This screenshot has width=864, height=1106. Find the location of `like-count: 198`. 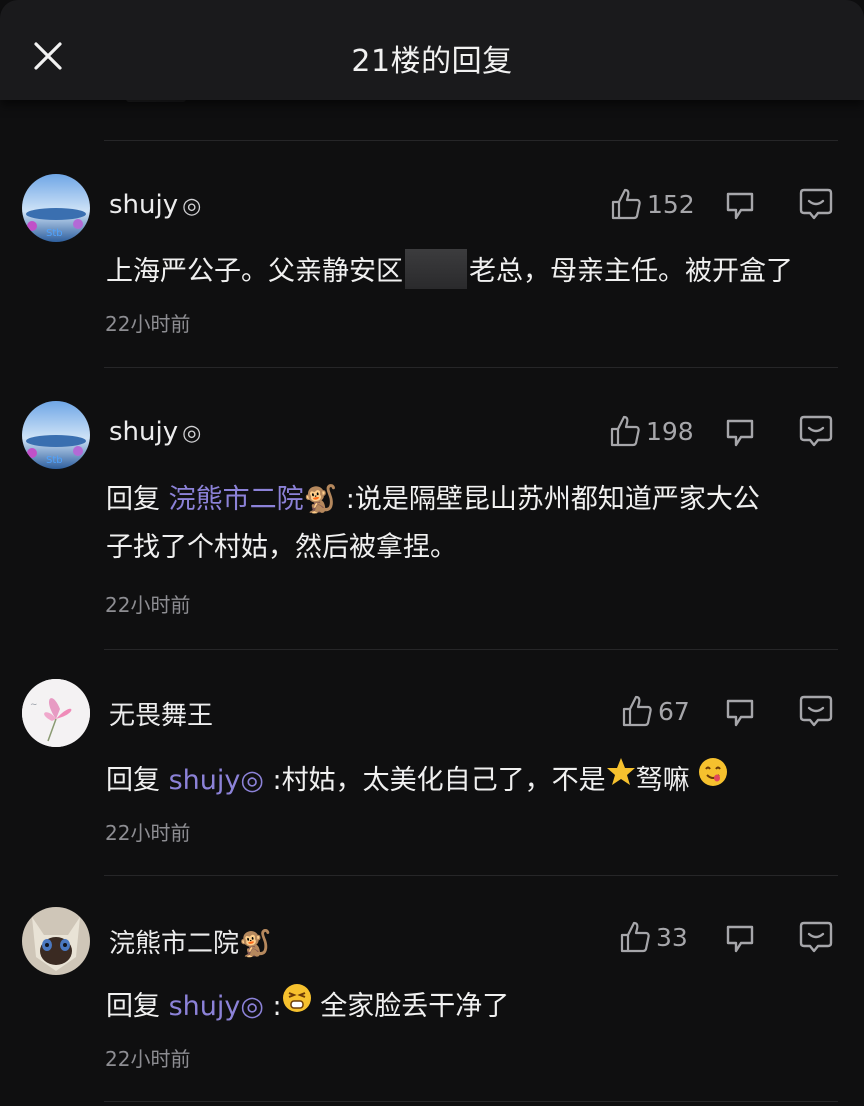

like-count: 198 is located at coordinates (670, 431).